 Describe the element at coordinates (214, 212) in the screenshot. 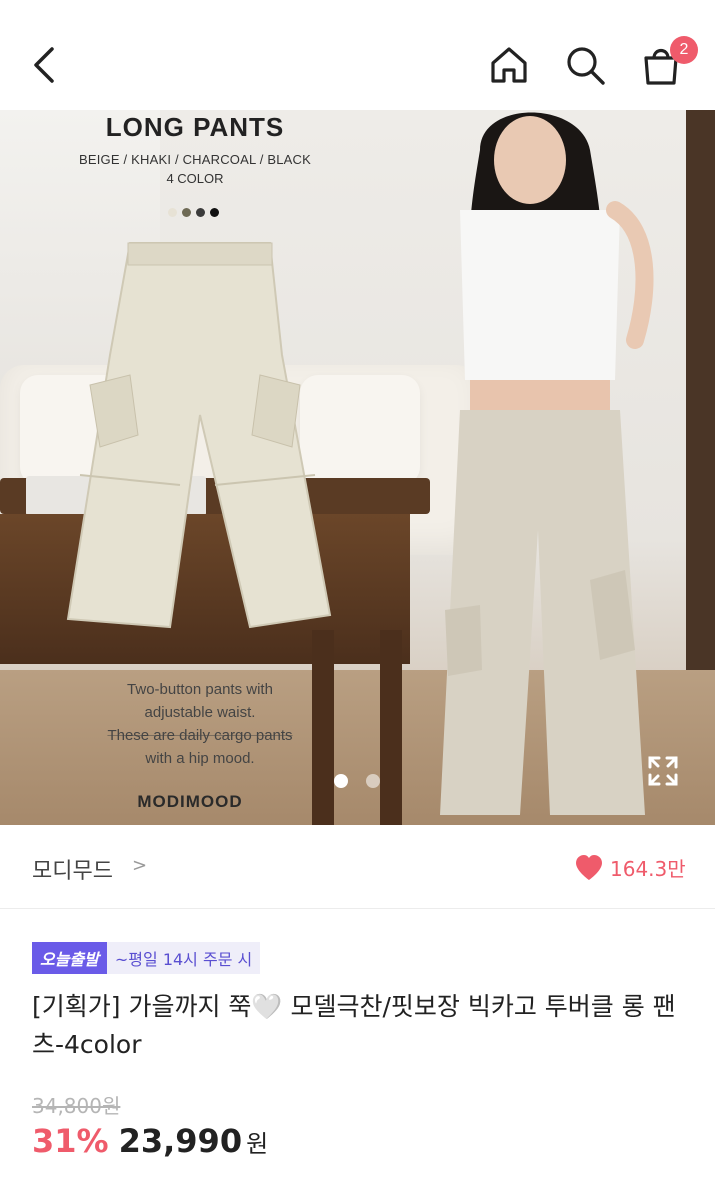

I see `swatch-black` at that location.